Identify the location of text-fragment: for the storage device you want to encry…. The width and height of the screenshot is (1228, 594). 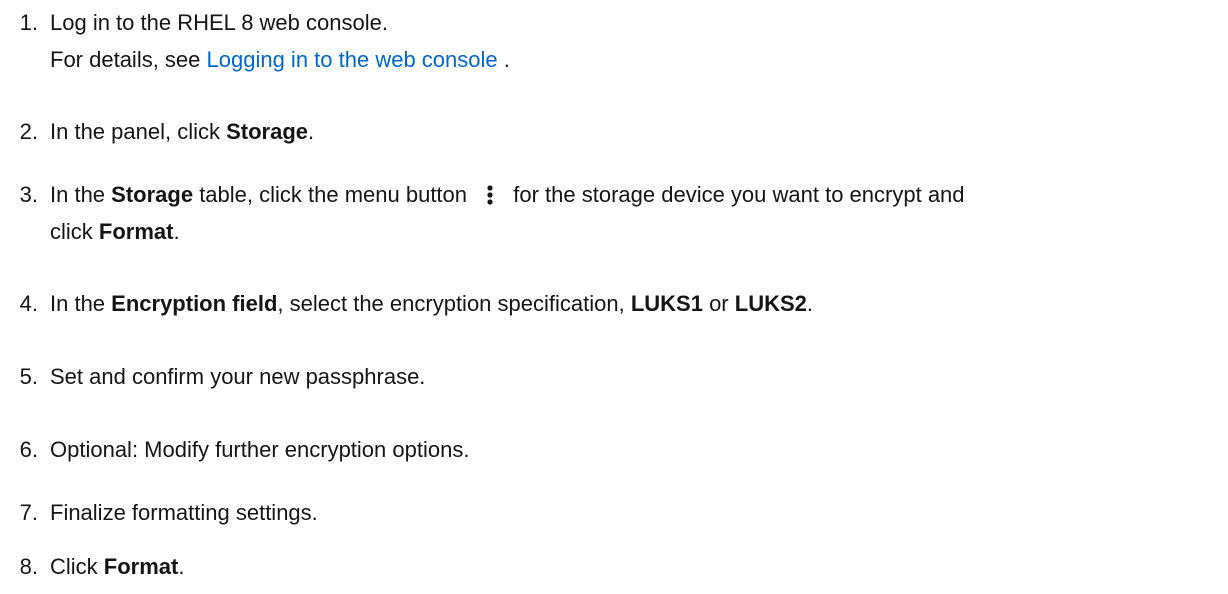
(736, 194).